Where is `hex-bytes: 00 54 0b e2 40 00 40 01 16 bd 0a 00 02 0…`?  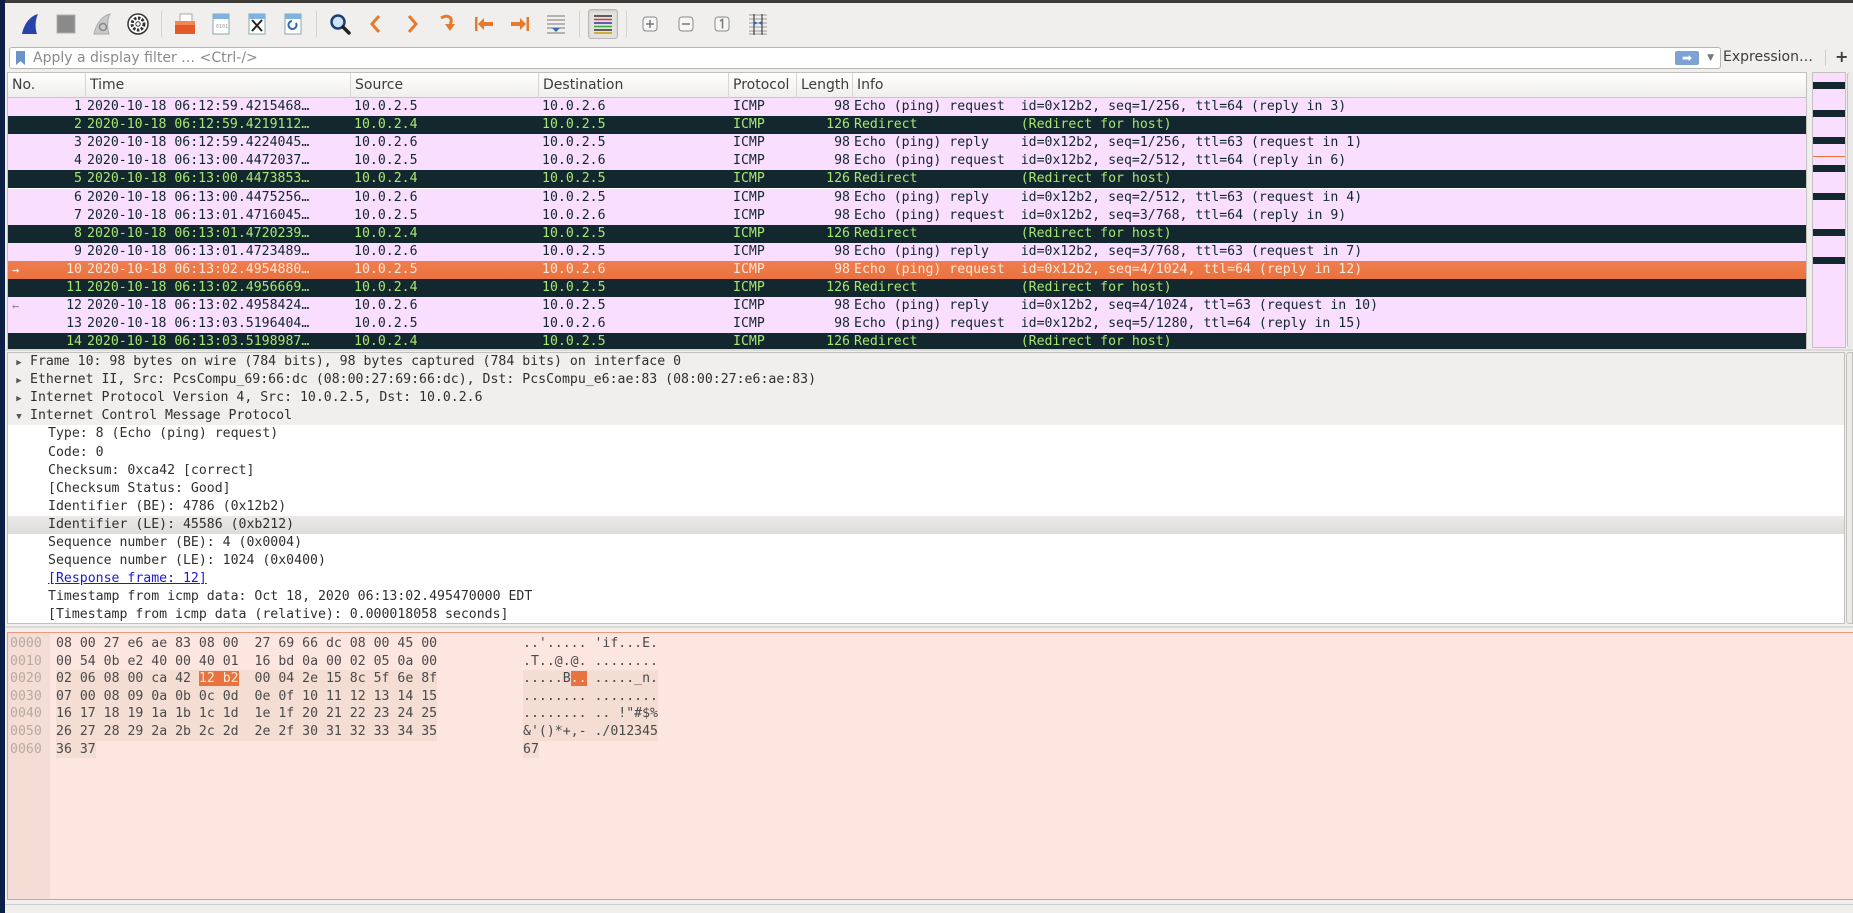
hex-bytes: 00 54 0b e2 40 00 40 01 16 bd 0a 00 02 0… is located at coordinates (246, 662).